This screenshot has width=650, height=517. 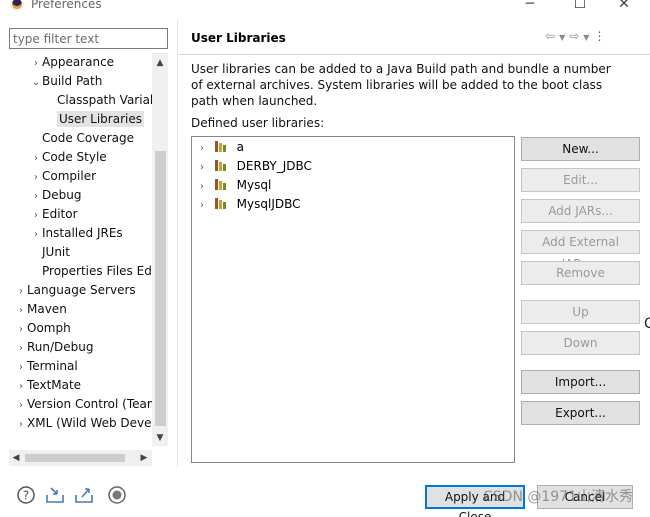 I want to click on tree-item-properties-files-editor: Properties Files Edi, so click(x=91, y=271).